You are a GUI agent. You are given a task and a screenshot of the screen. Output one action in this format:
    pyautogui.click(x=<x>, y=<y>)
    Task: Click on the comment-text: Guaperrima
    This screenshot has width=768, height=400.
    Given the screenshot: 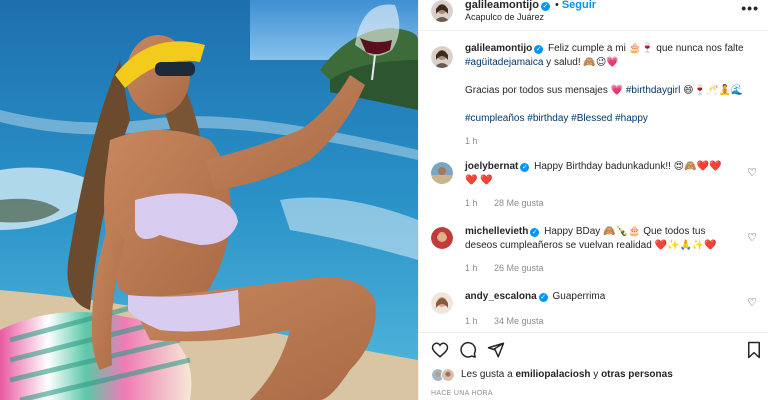 What is the action you would take?
    pyautogui.click(x=579, y=296)
    